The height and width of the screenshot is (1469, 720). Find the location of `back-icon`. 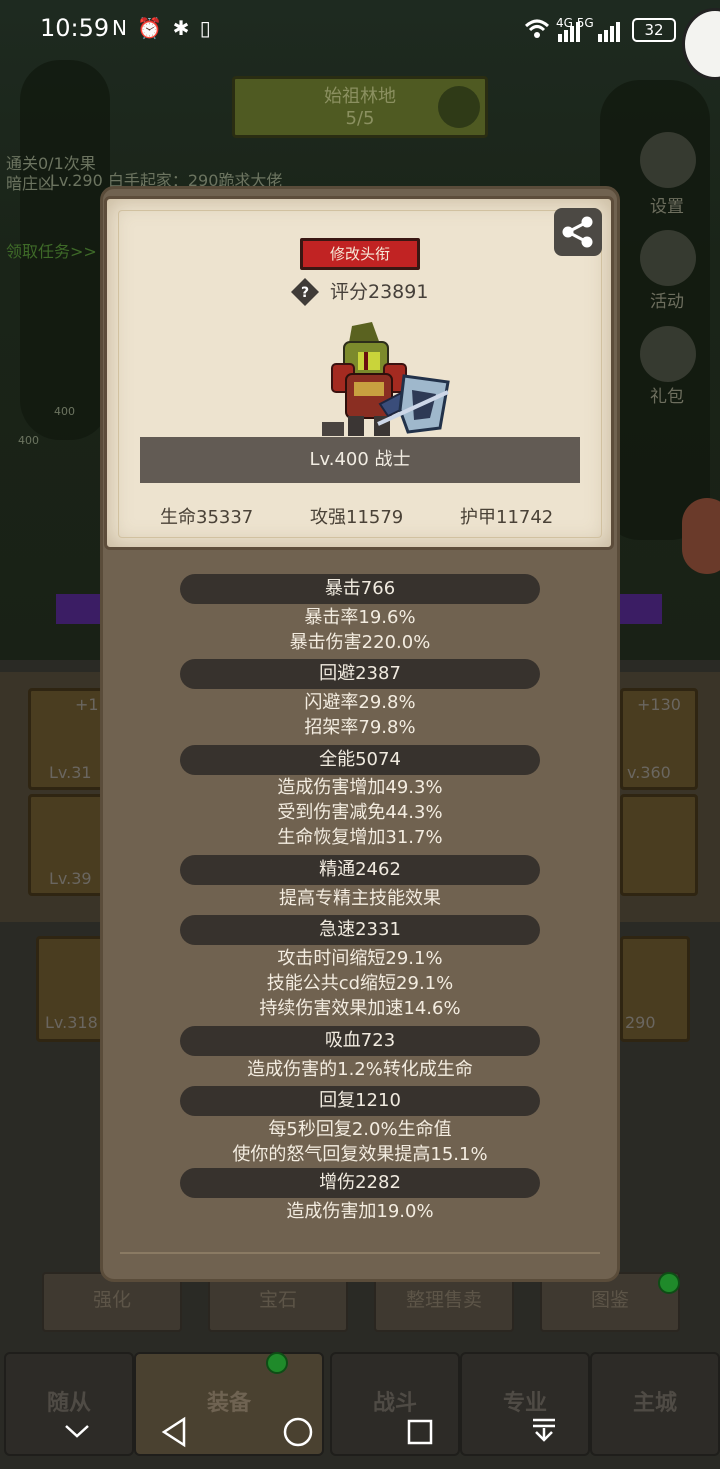

back-icon is located at coordinates (175, 1432).